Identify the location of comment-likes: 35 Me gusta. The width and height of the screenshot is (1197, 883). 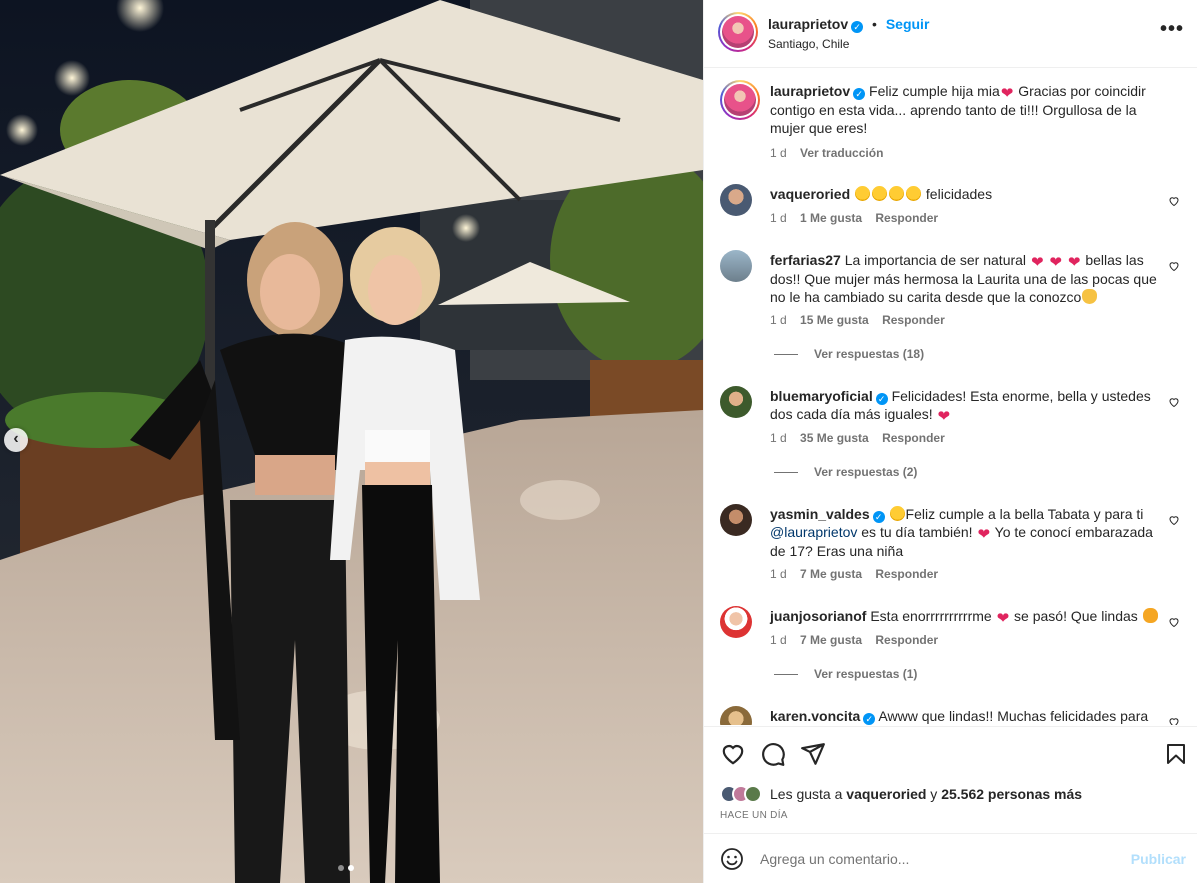
(834, 438).